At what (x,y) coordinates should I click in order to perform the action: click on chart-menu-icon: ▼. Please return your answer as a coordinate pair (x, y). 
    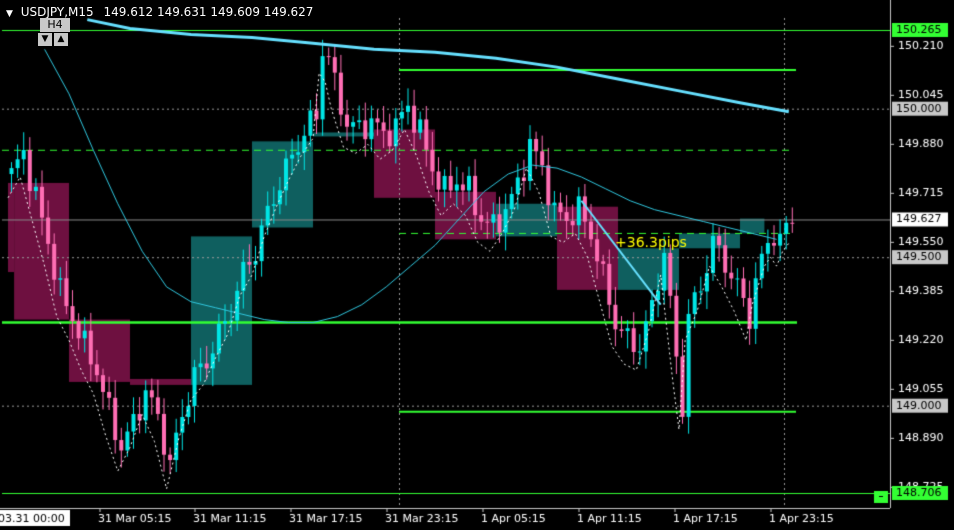
    Looking at the image, I should click on (9, 14).